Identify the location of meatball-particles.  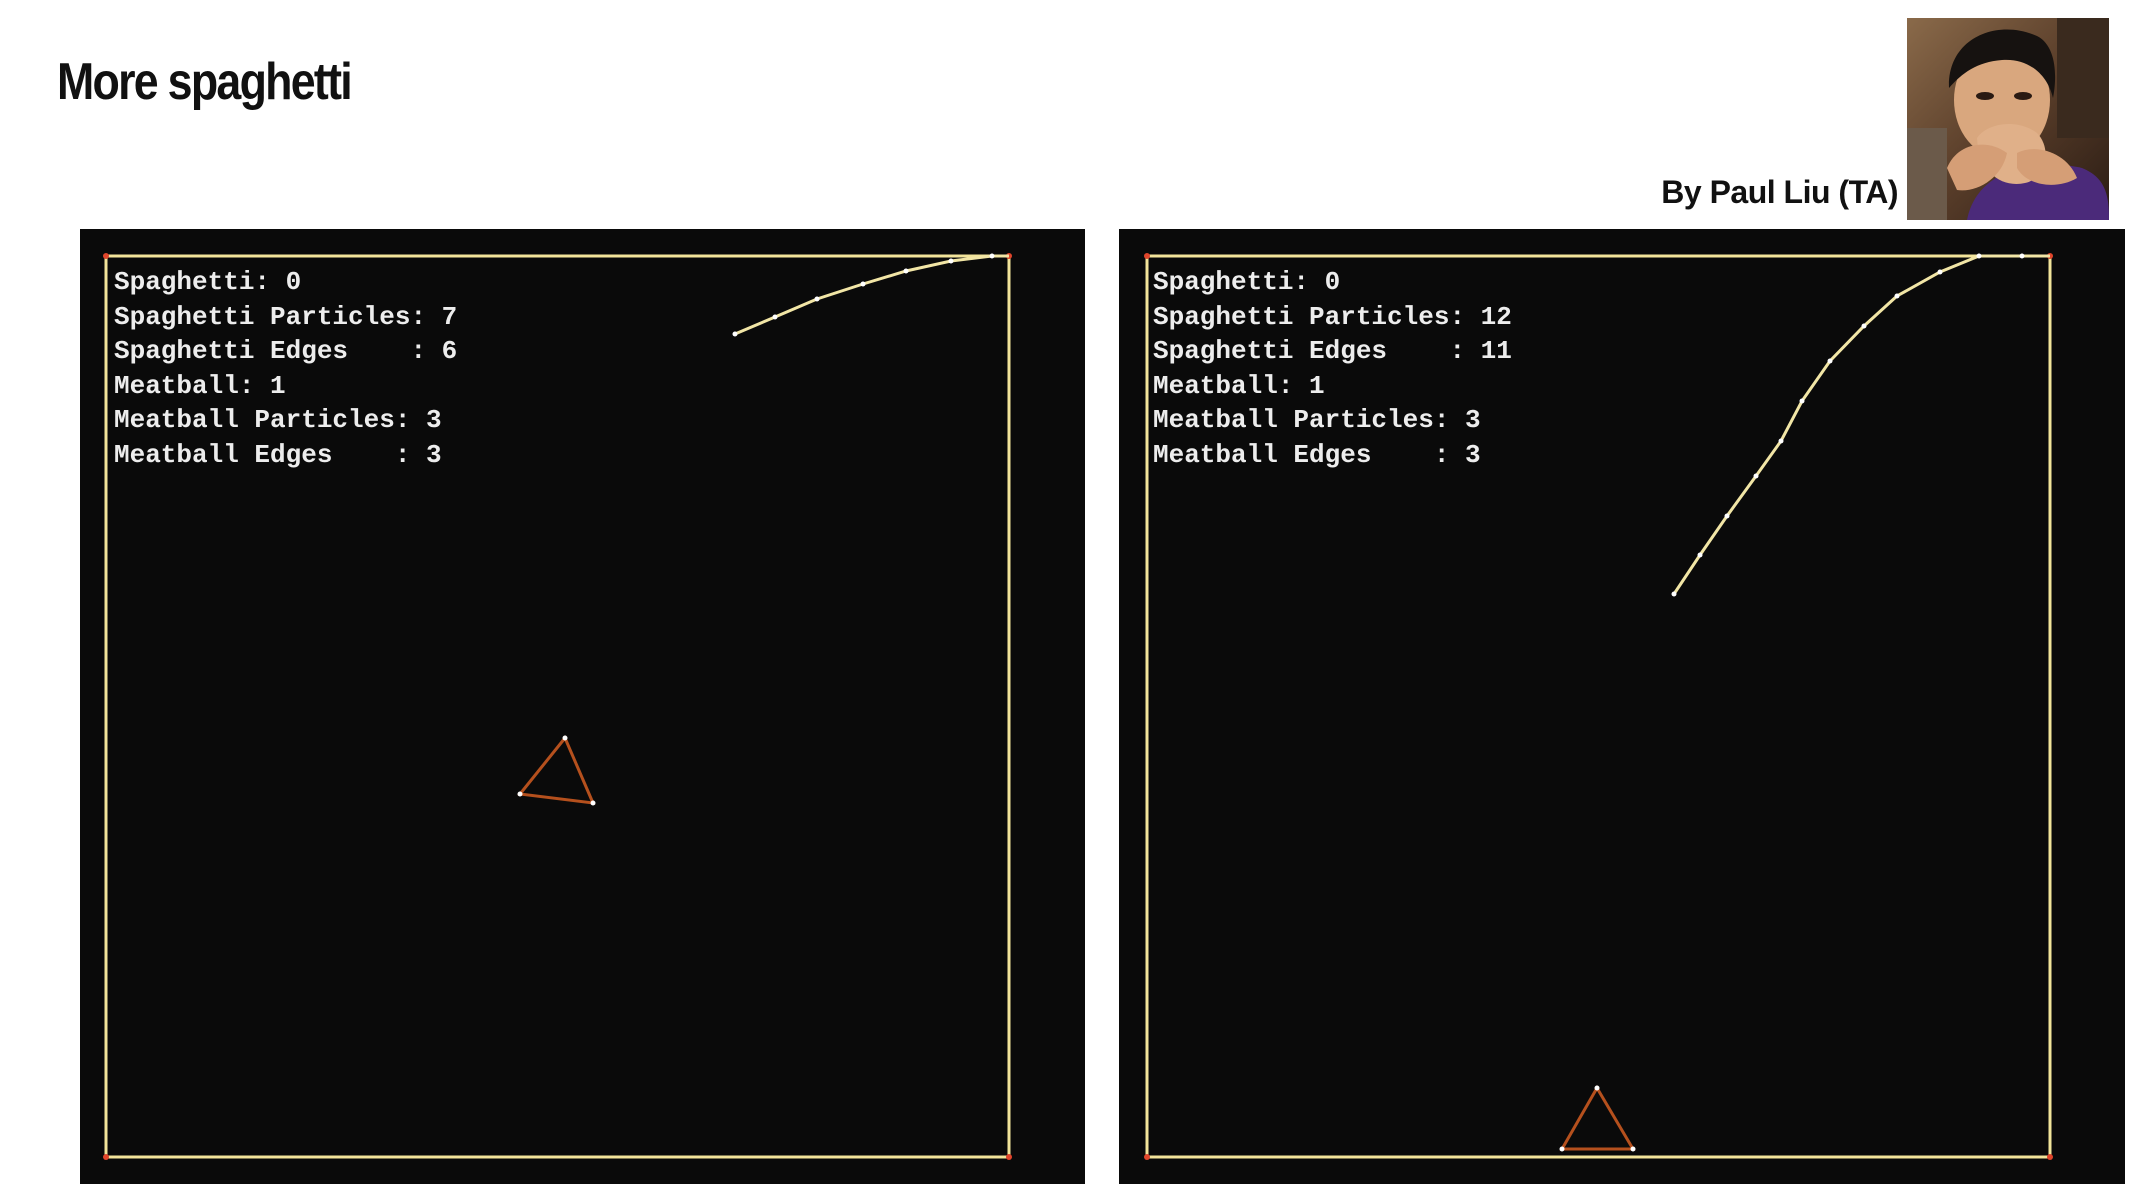
(1597, 1118).